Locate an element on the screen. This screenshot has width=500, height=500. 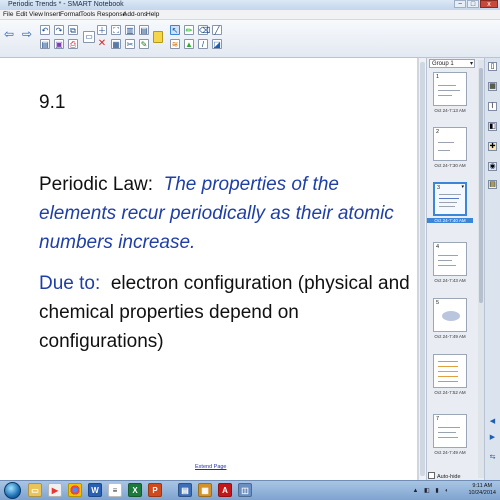
canvas-scroll-thumb is located at coordinates (422, 269).